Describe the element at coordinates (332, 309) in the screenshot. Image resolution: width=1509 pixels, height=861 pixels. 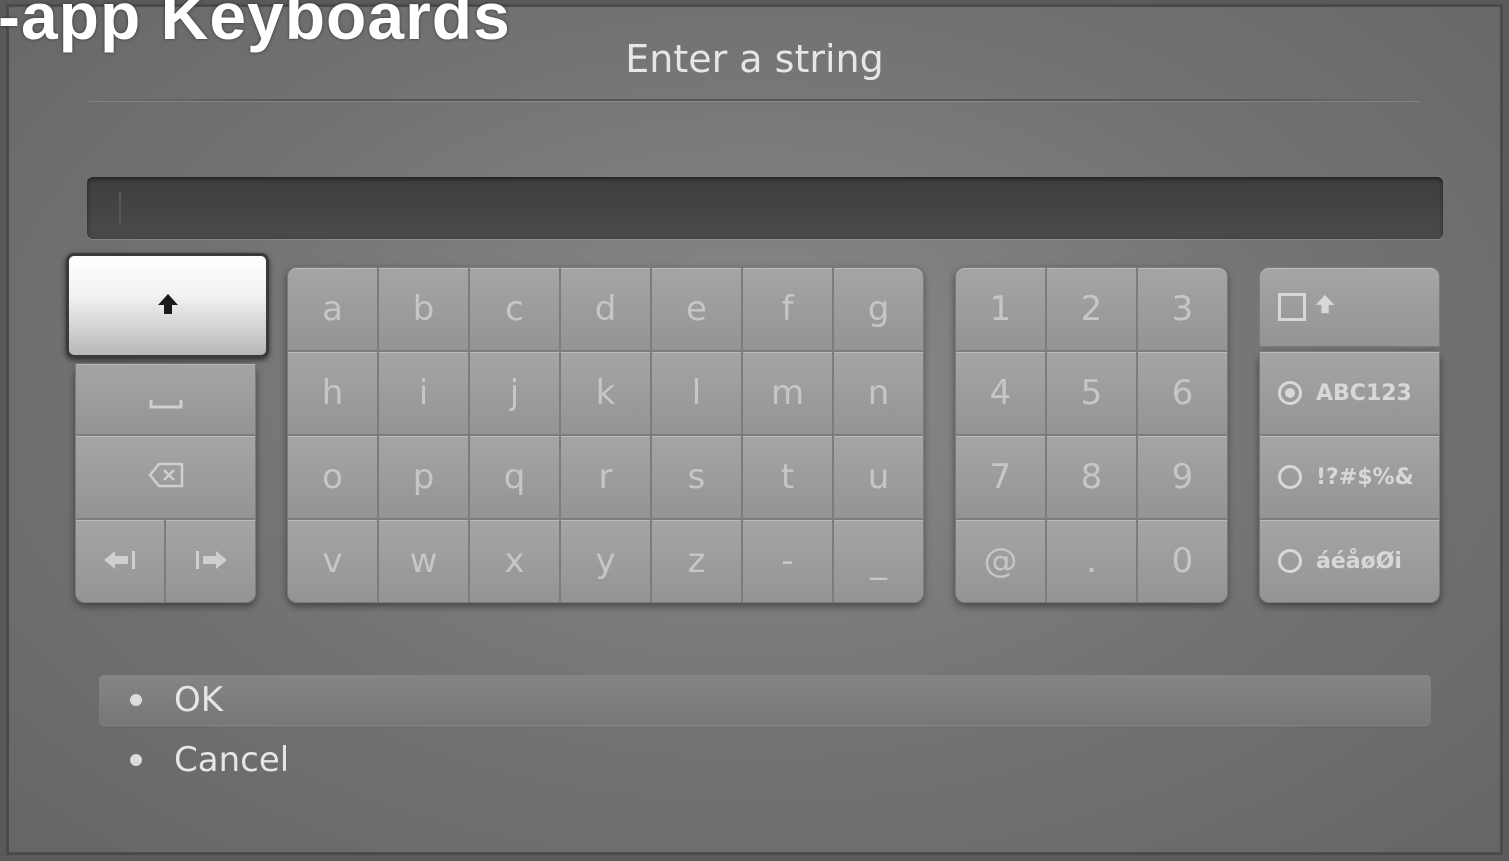
I see `letter-key: a` at that location.